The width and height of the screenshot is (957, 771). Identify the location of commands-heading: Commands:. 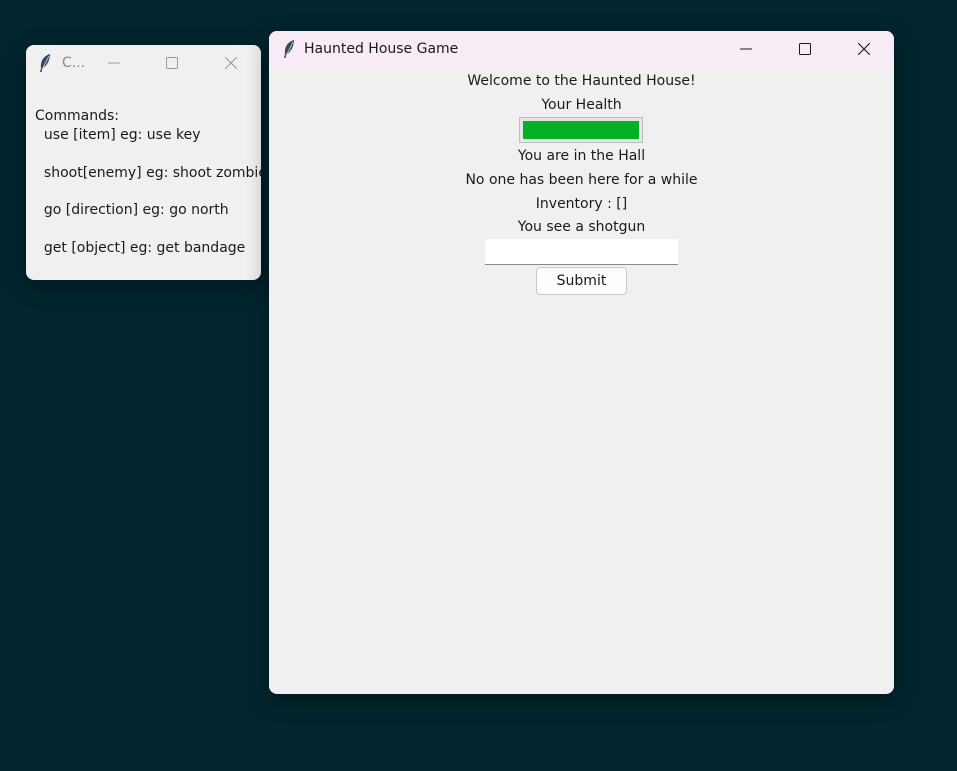
(77, 116).